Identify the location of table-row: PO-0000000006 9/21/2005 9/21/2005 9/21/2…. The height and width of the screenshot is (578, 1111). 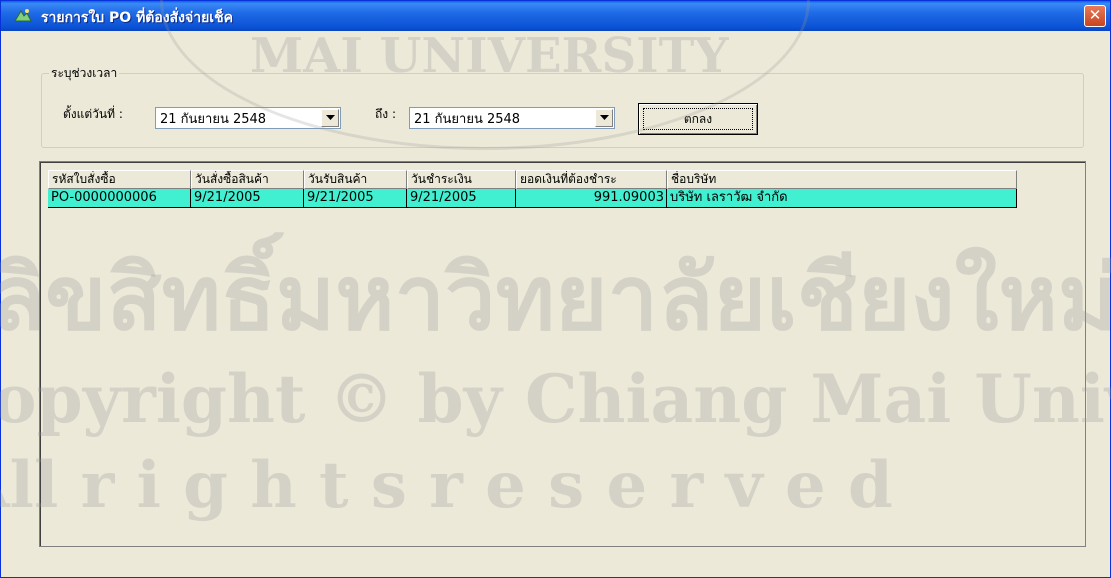
(532, 198).